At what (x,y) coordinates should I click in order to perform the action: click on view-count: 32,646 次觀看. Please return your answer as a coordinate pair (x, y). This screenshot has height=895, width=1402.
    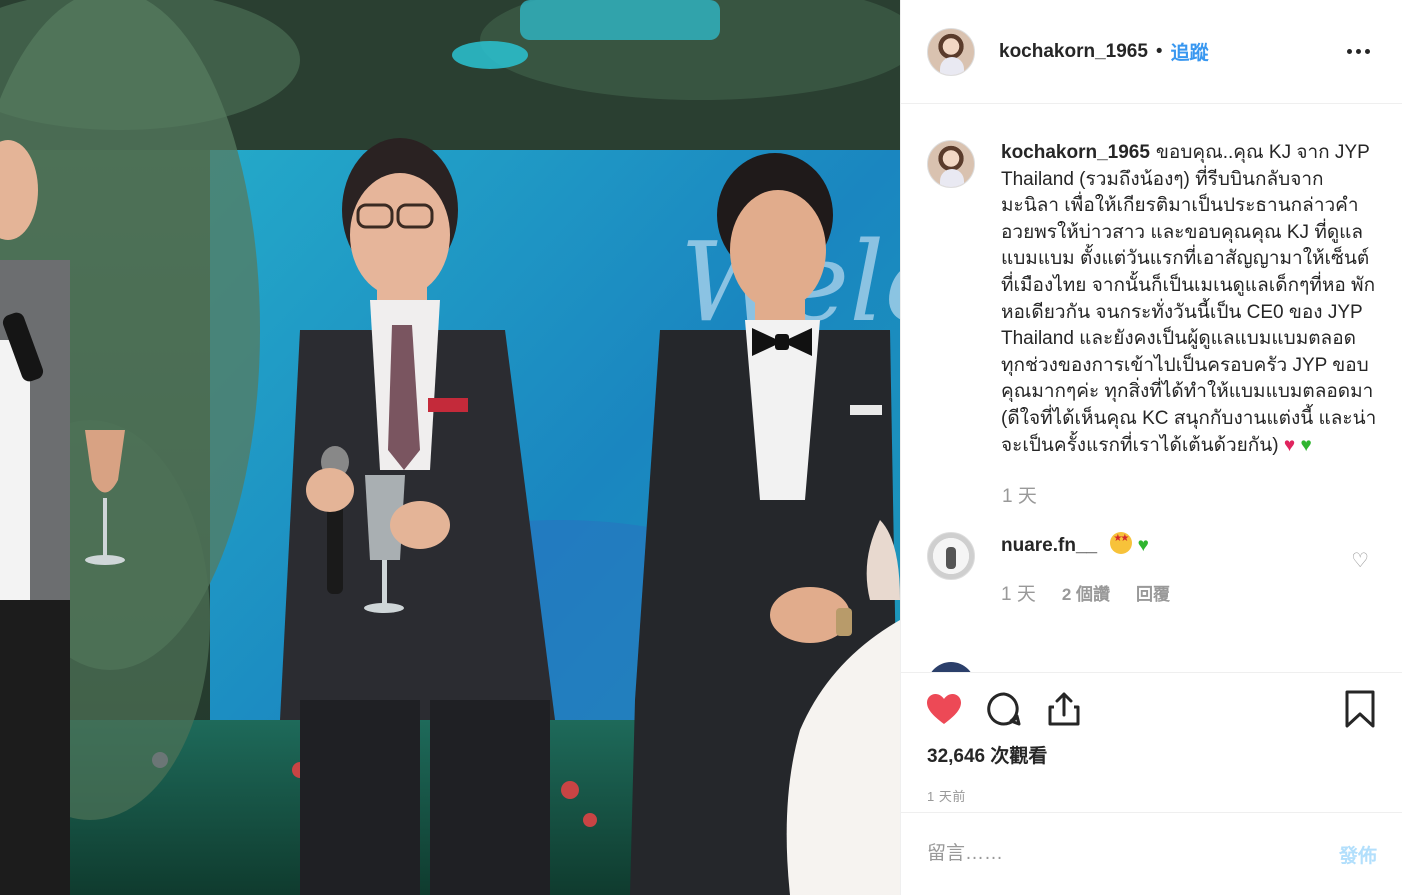
    Looking at the image, I should click on (1151, 754).